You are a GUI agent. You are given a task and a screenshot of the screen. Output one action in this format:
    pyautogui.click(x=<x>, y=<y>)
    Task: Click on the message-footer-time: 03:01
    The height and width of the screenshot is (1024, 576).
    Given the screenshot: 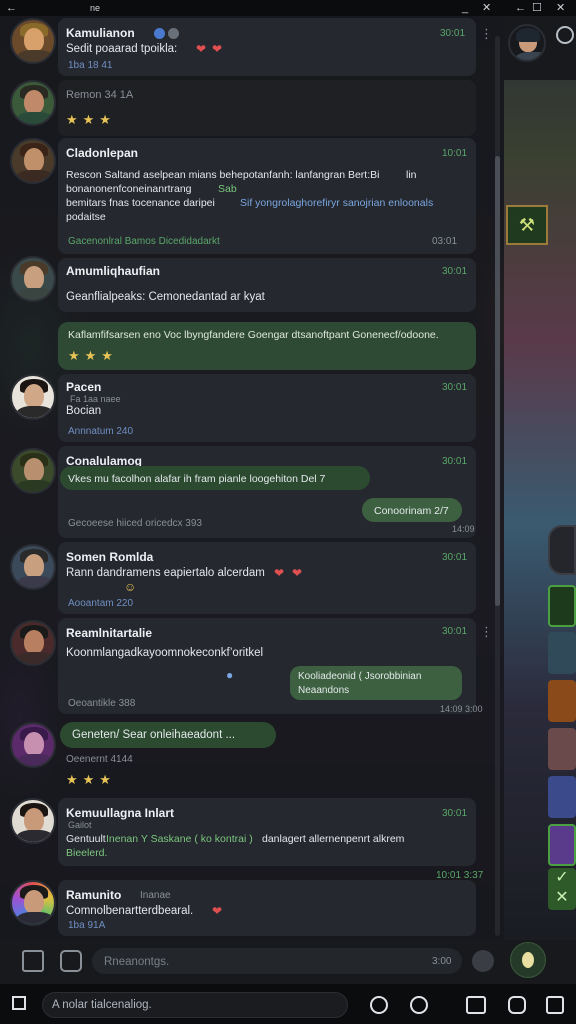 What is the action you would take?
    pyautogui.click(x=445, y=241)
    